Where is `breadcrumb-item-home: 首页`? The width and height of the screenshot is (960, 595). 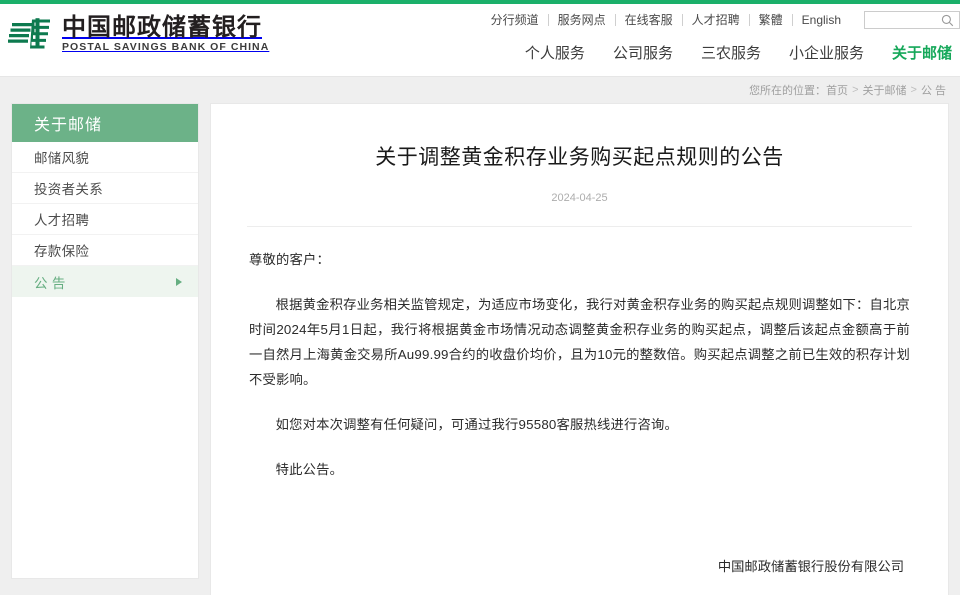 breadcrumb-item-home: 首页 is located at coordinates (837, 90).